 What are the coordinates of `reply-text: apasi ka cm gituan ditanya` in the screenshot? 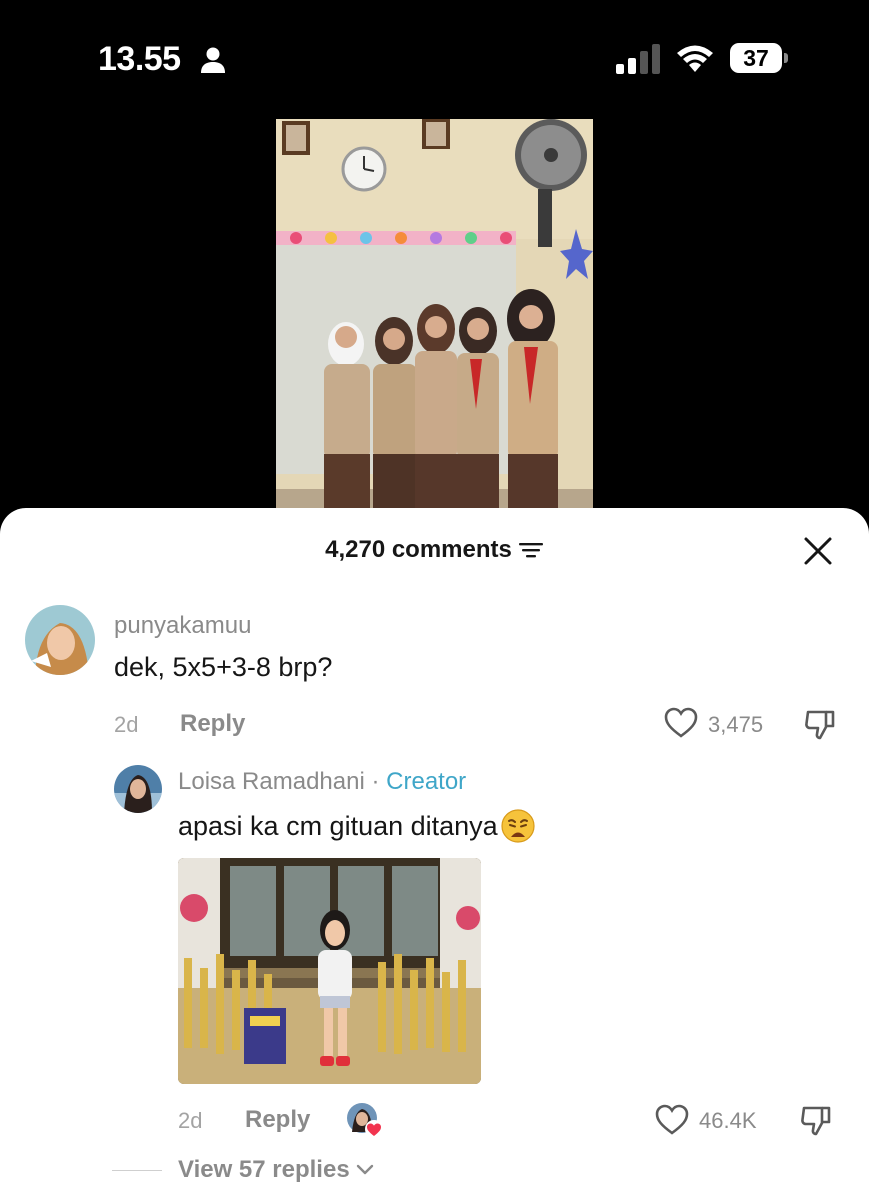 It's located at (338, 825).